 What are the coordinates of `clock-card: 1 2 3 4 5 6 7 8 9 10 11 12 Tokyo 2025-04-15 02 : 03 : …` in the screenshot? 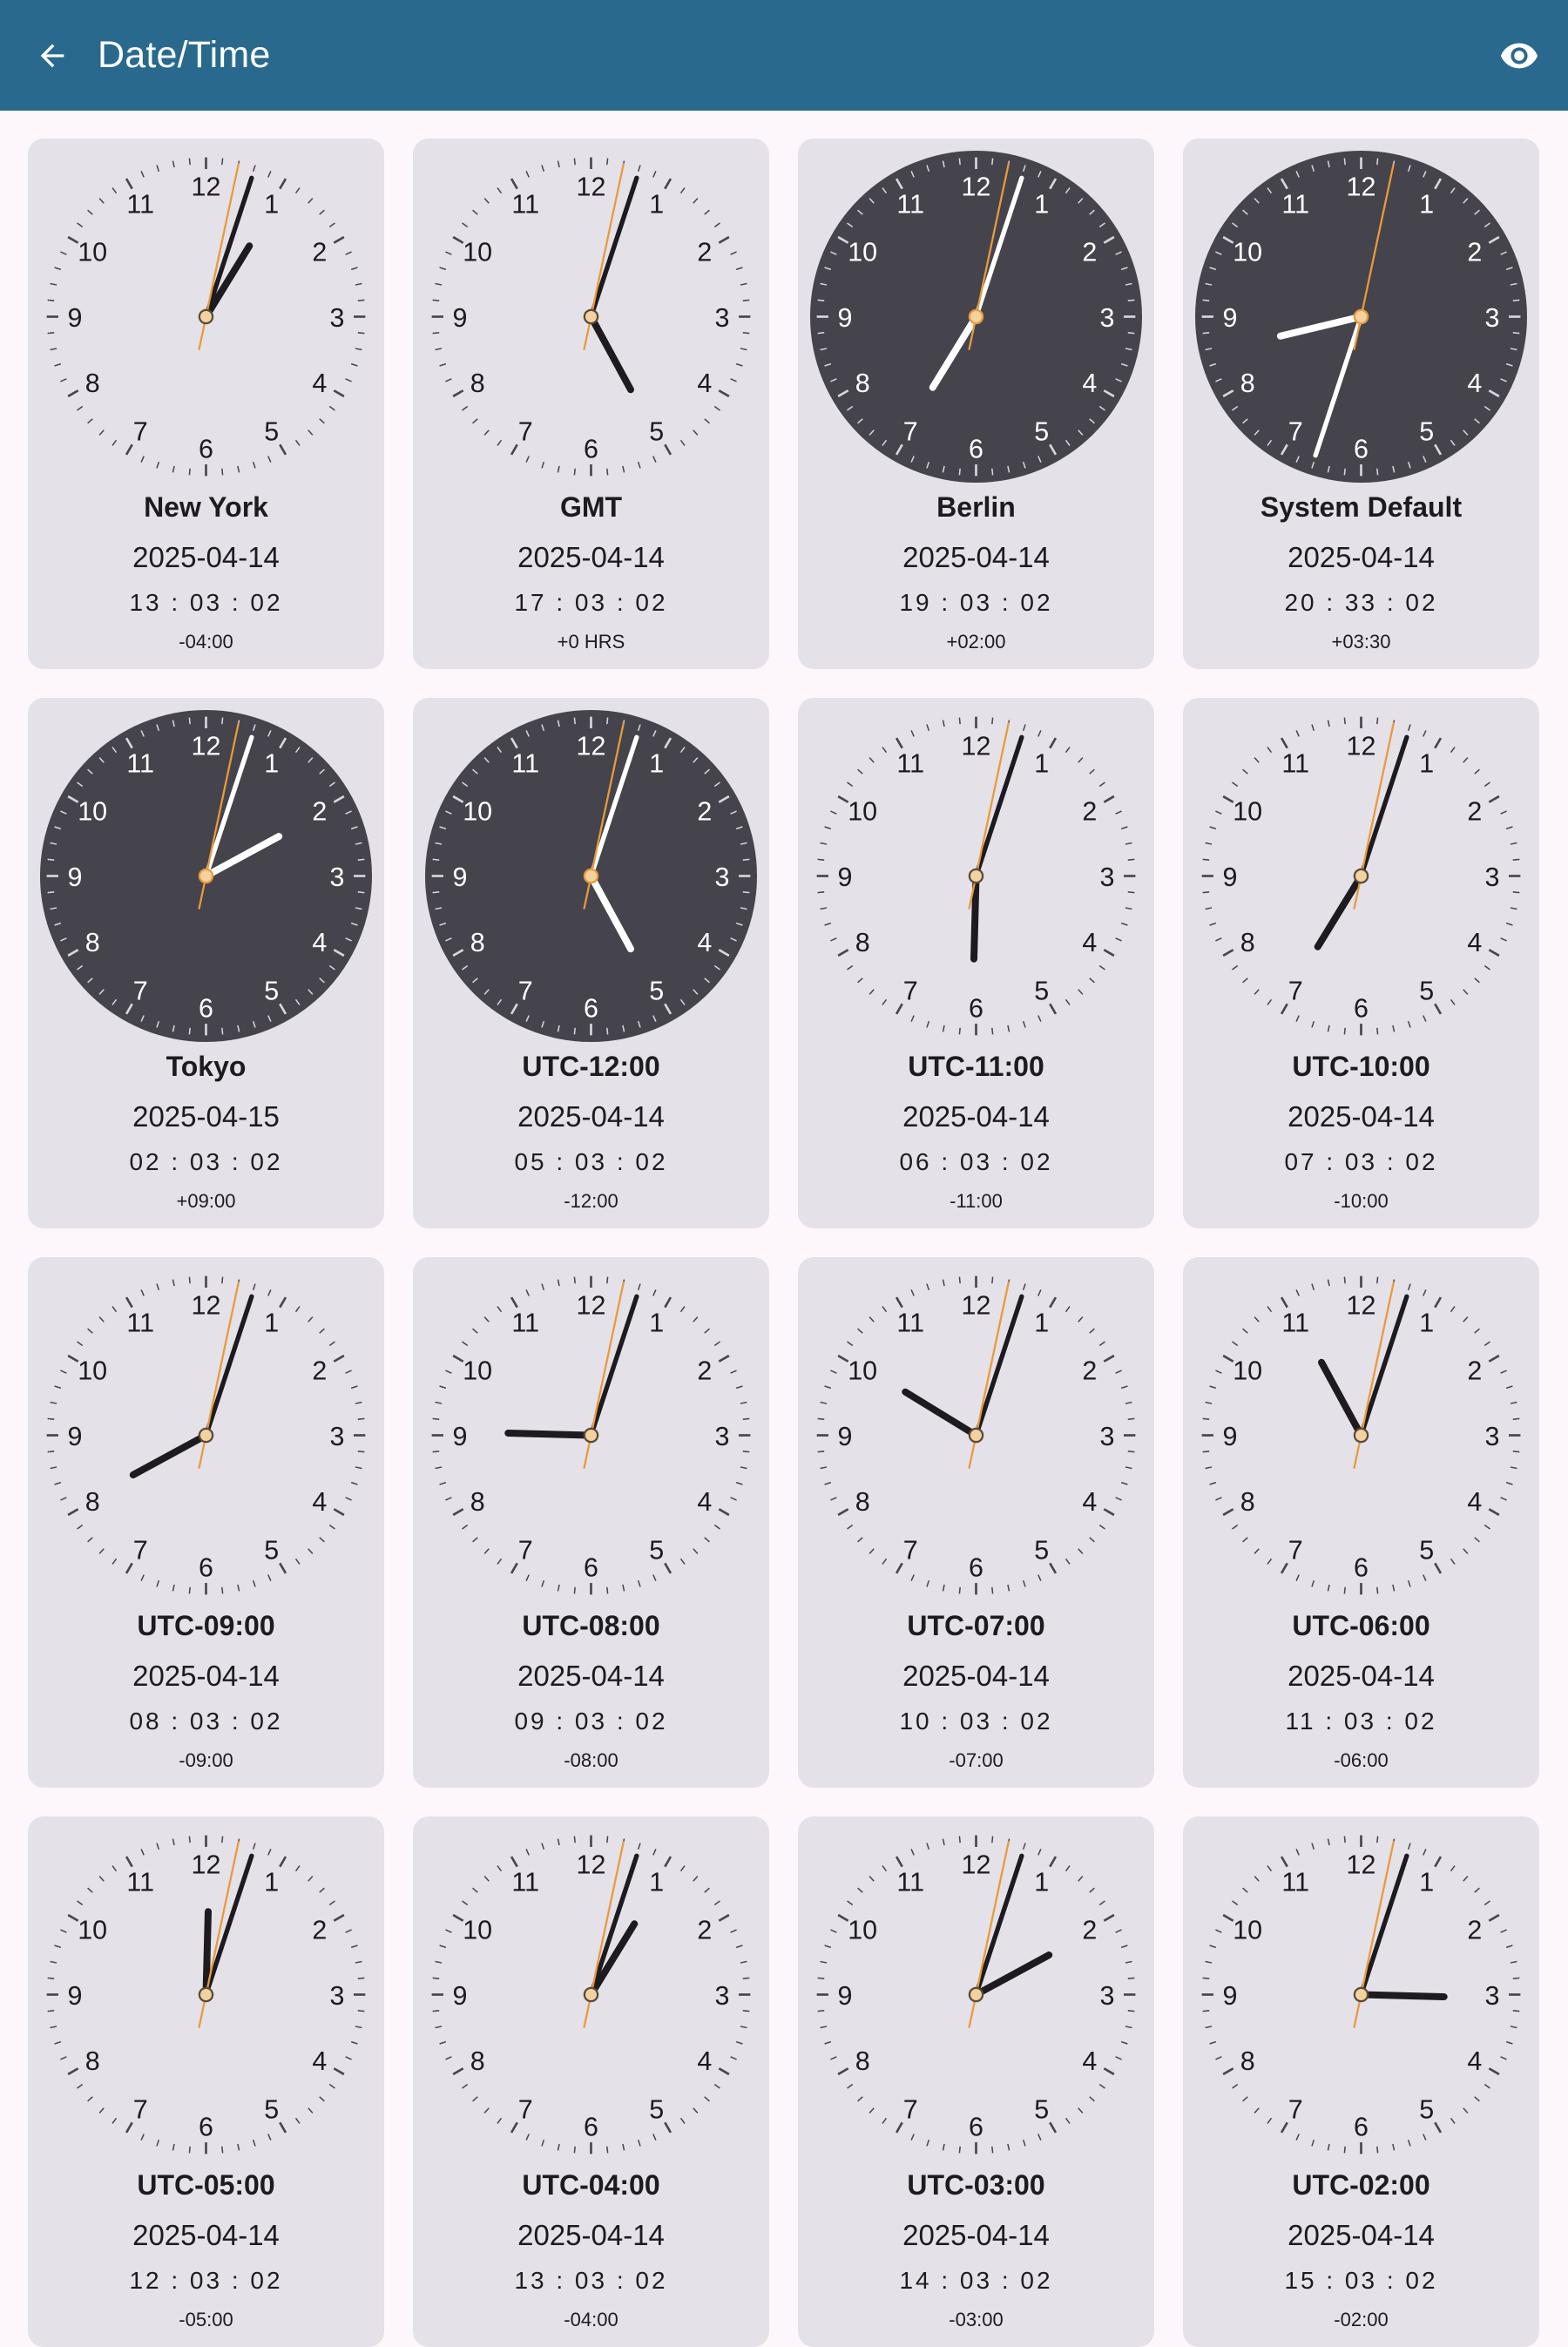 It's located at (206, 963).